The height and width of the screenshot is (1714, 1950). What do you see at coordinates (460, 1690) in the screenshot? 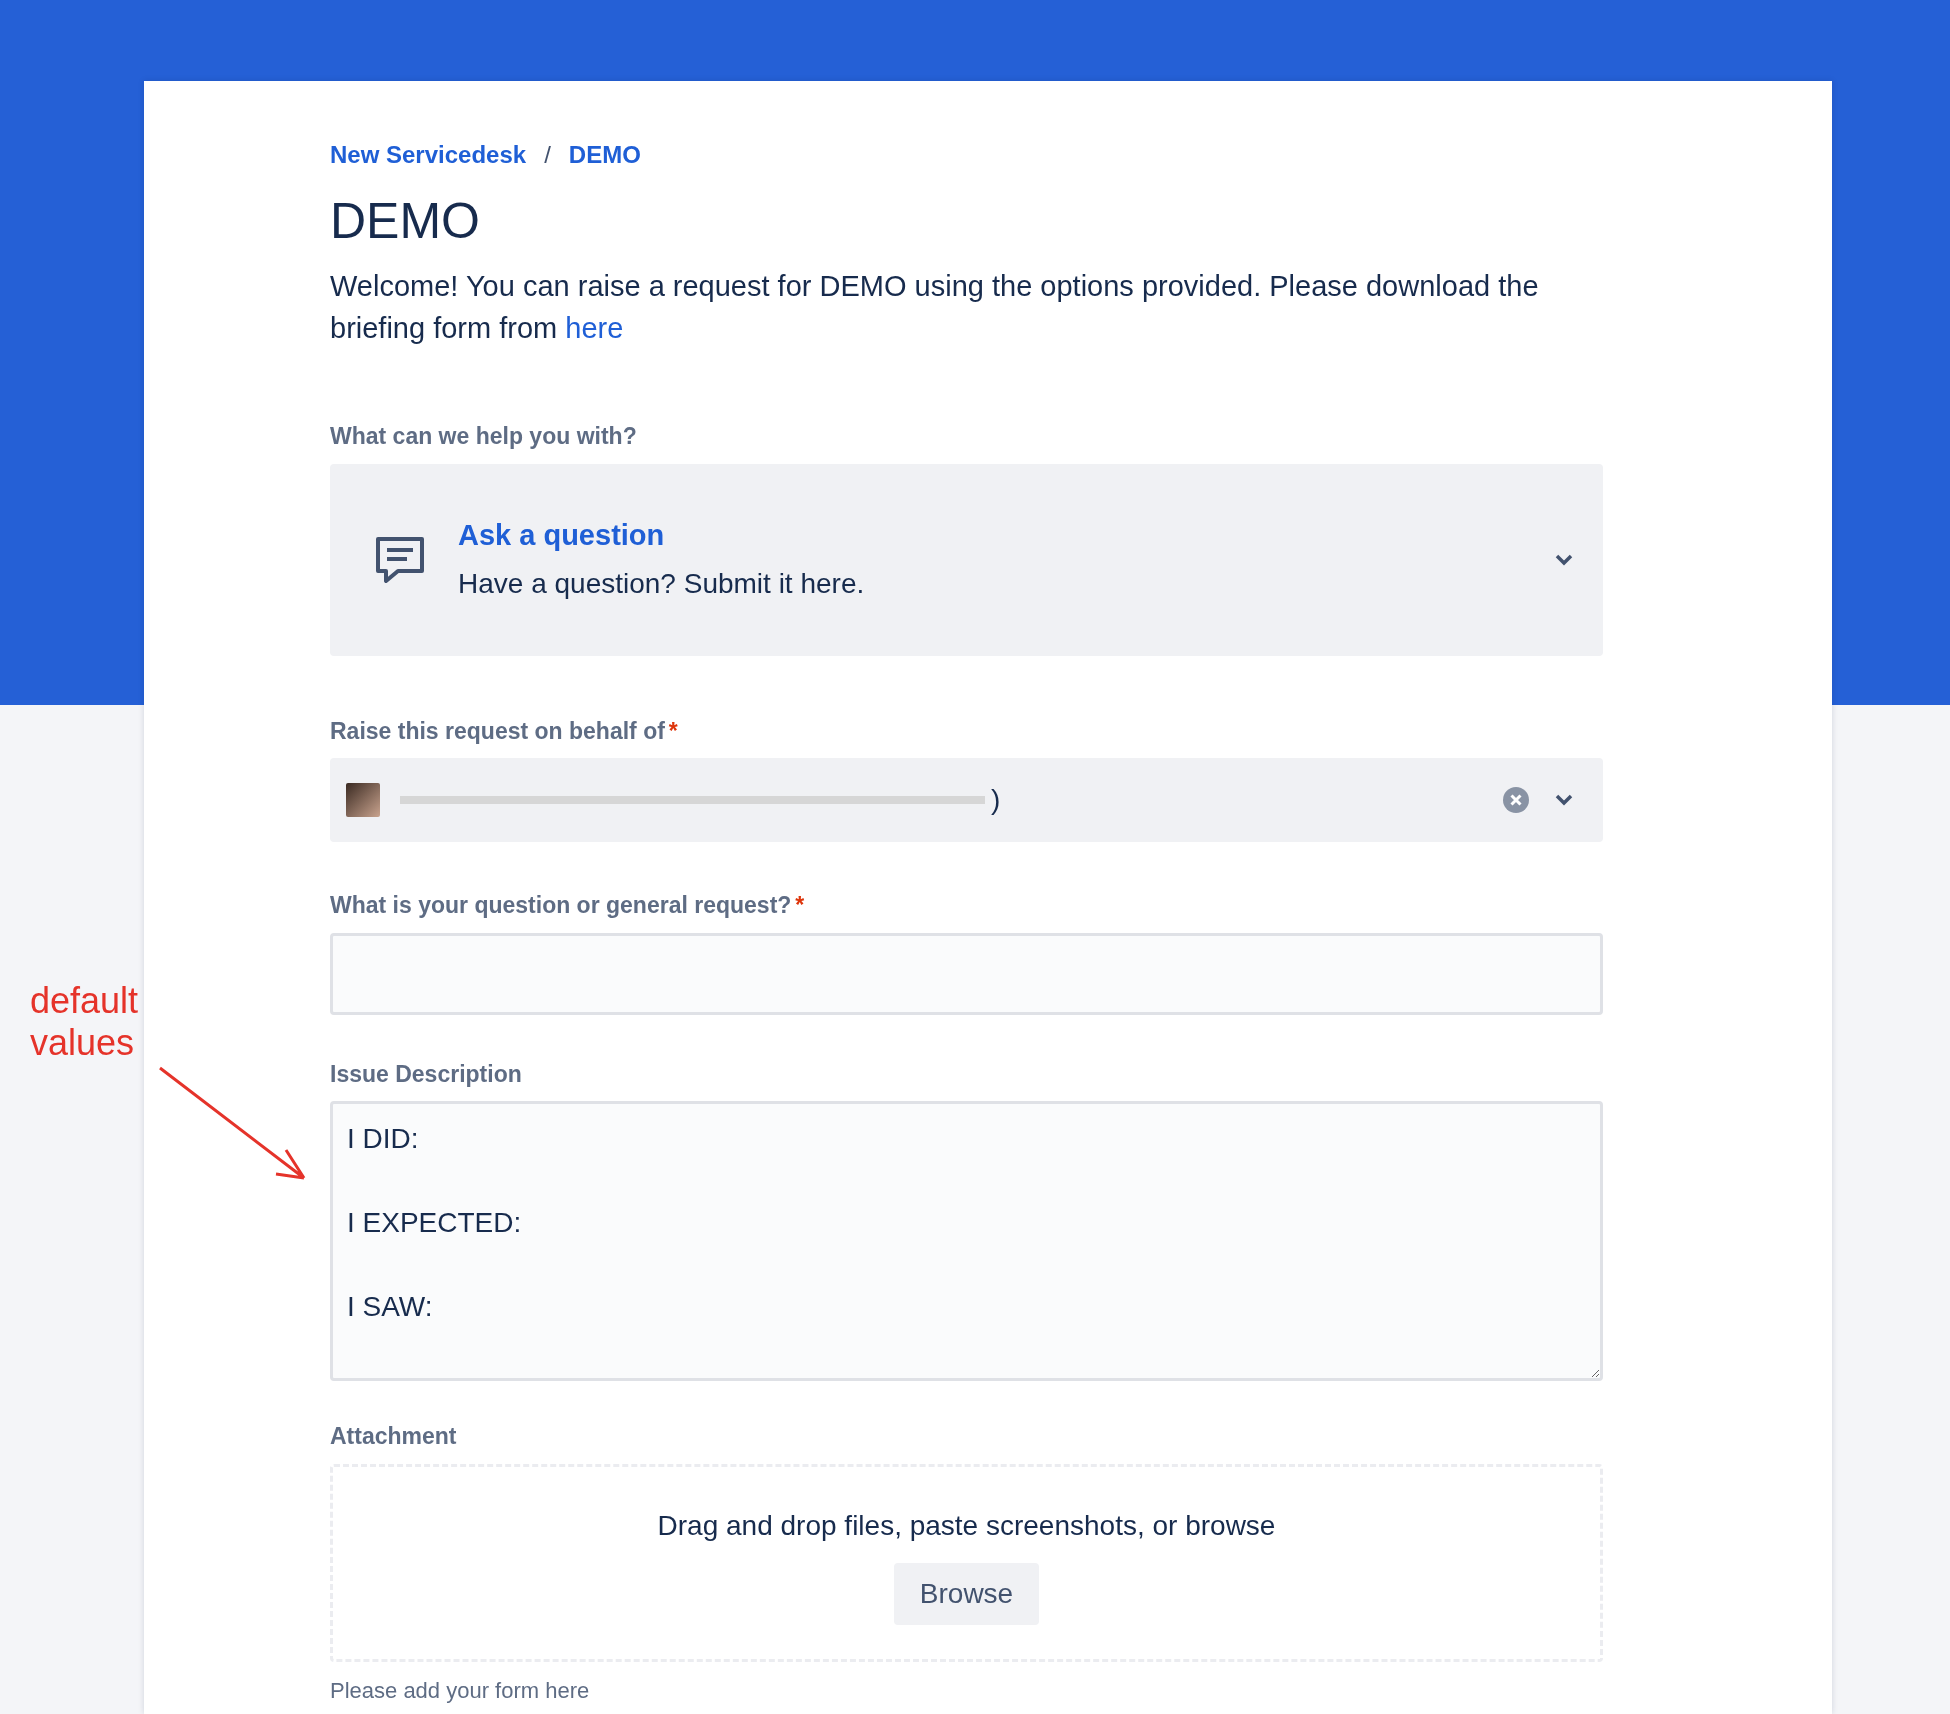
I see `help-text: Please add your form here` at bounding box center [460, 1690].